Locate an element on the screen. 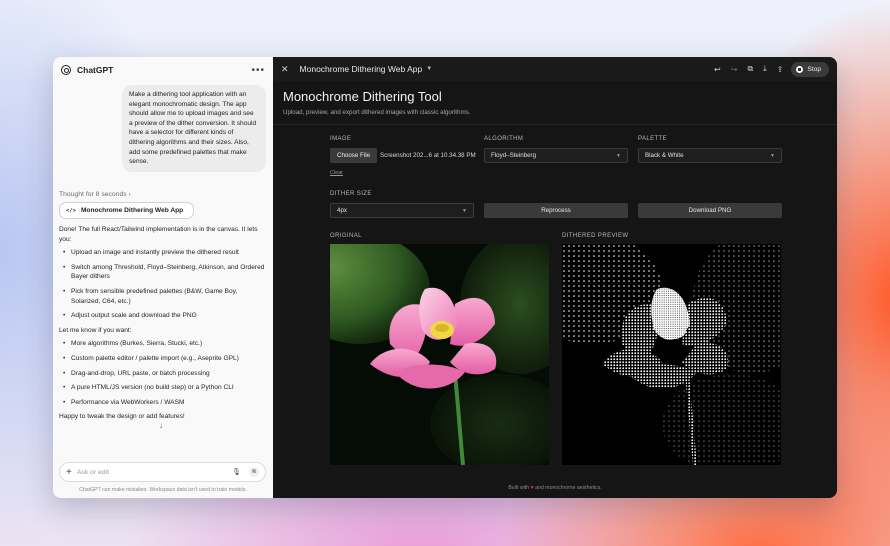  algorithm-label: ALGORITHM is located at coordinates (504, 139).